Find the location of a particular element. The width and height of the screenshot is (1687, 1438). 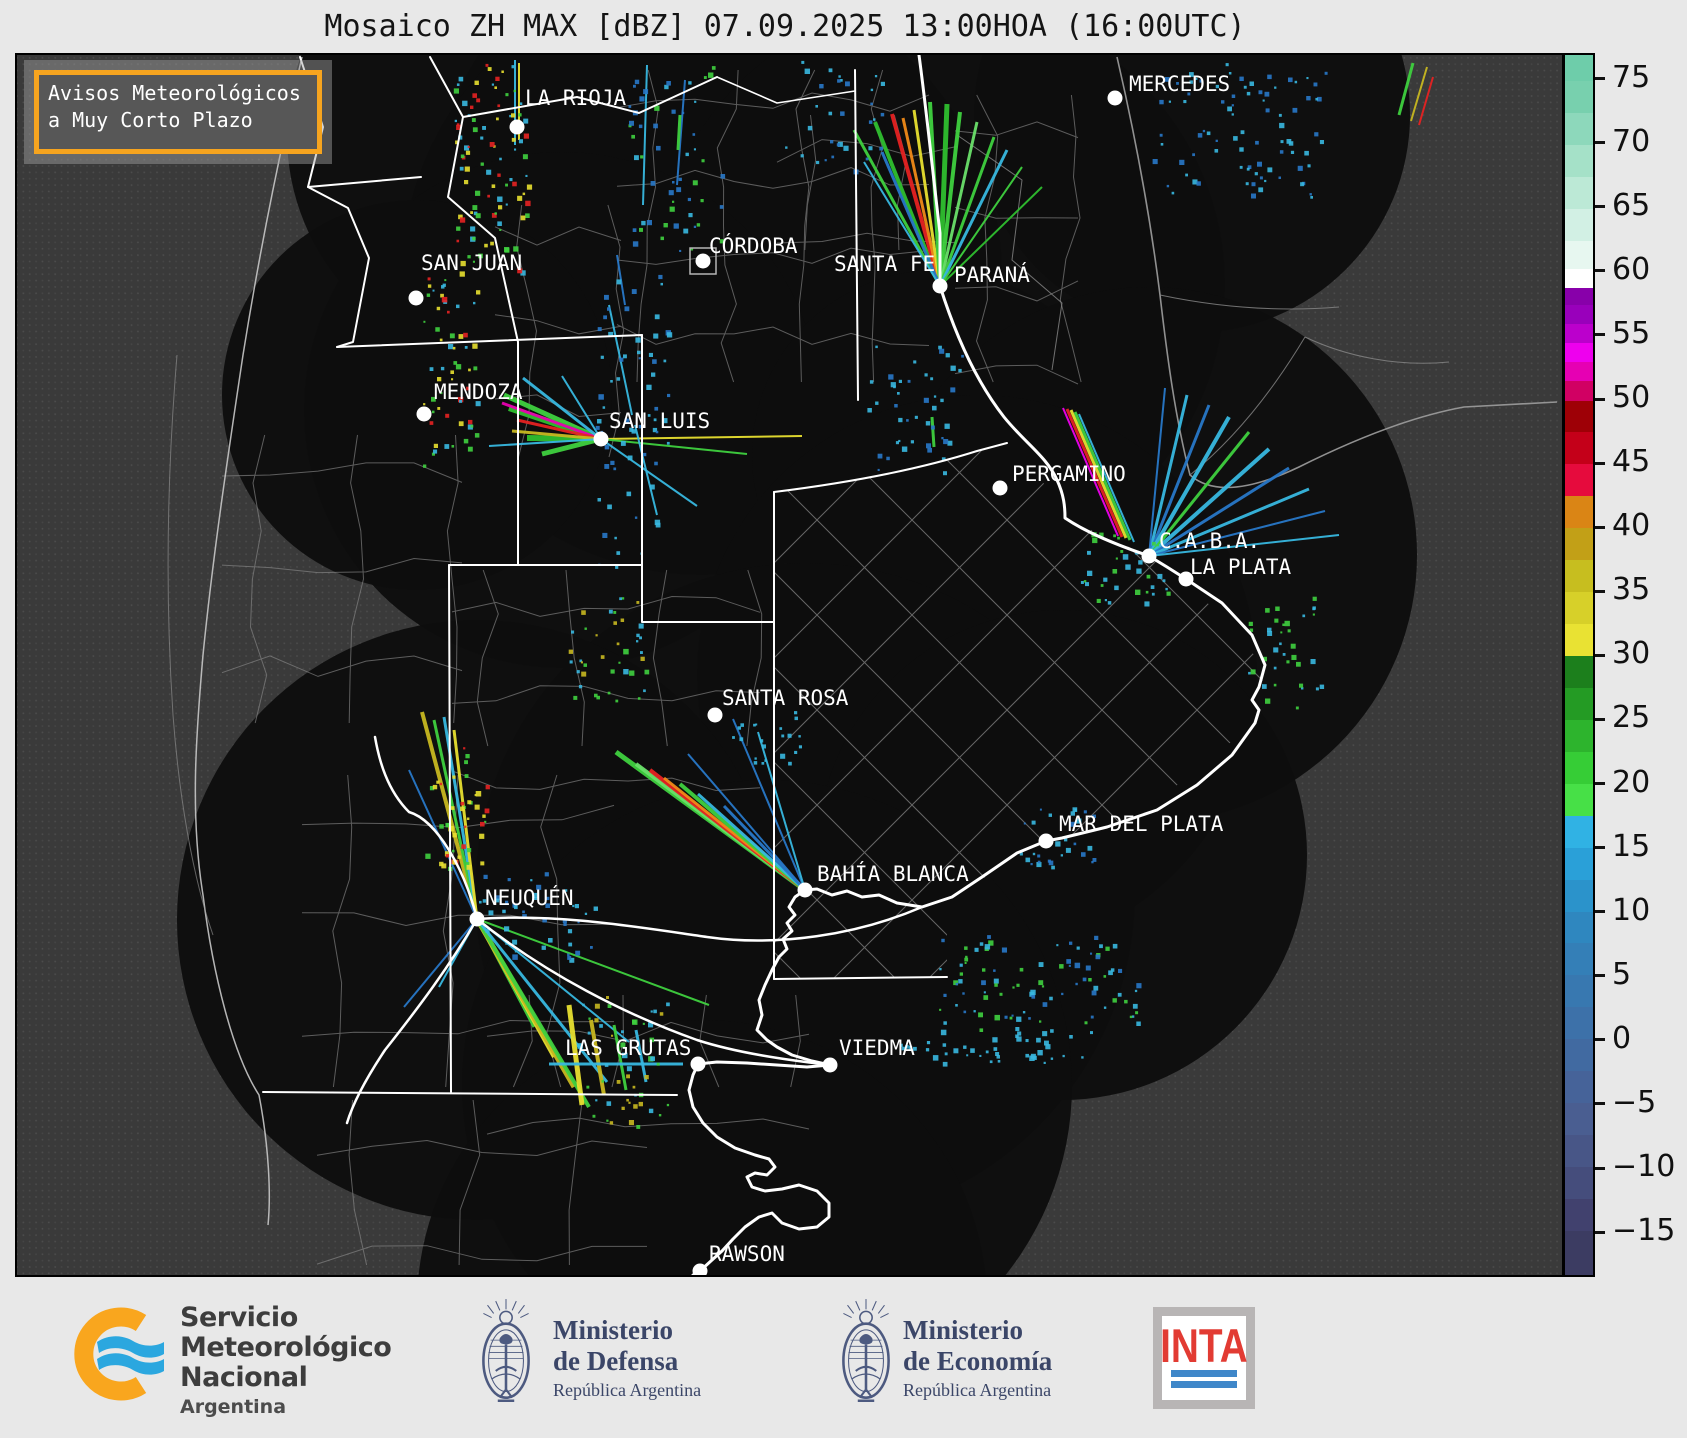

colorbar-tick-label: 30 is located at coordinates (1631, 654).